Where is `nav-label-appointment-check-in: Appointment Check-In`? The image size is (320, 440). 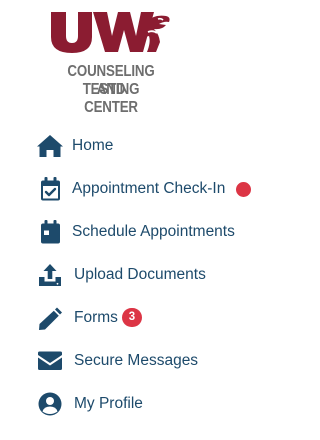
nav-label-appointment-check-in: Appointment Check-In is located at coordinates (149, 188).